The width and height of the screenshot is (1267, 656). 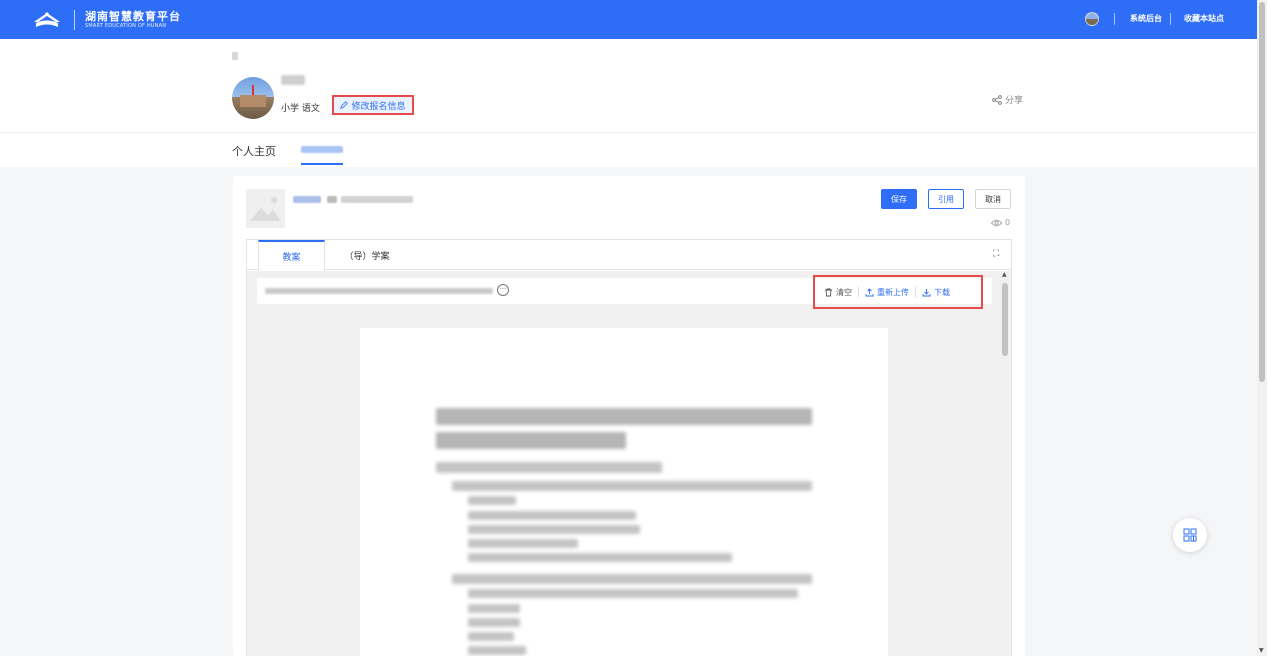 I want to click on download-icon, so click(x=926, y=292).